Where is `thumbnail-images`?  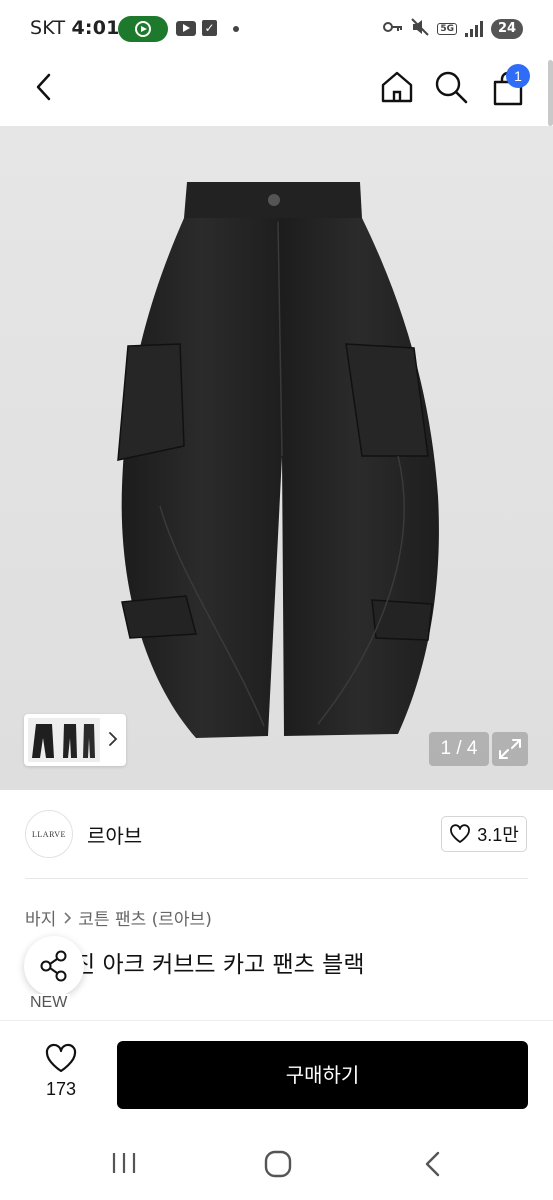 thumbnail-images is located at coordinates (64, 740).